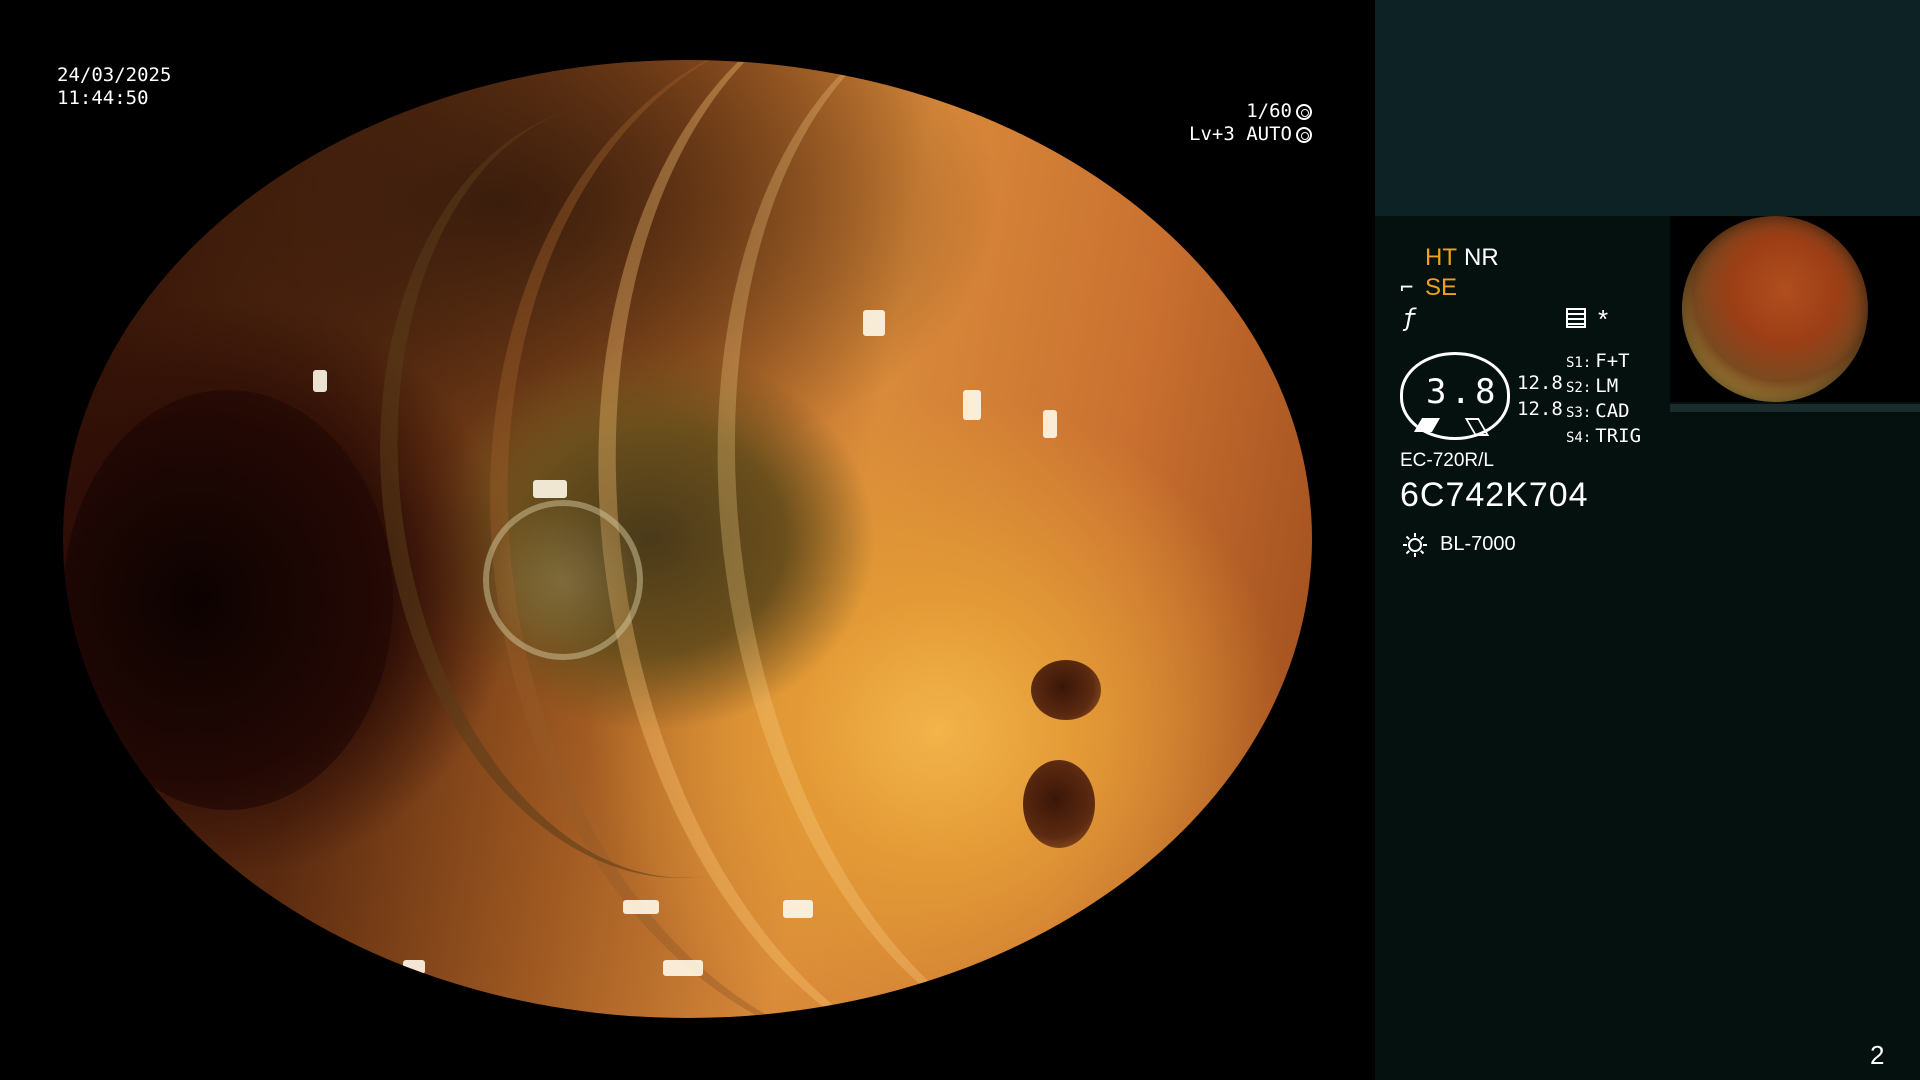  I want to click on page-number: 2, so click(1877, 1055).